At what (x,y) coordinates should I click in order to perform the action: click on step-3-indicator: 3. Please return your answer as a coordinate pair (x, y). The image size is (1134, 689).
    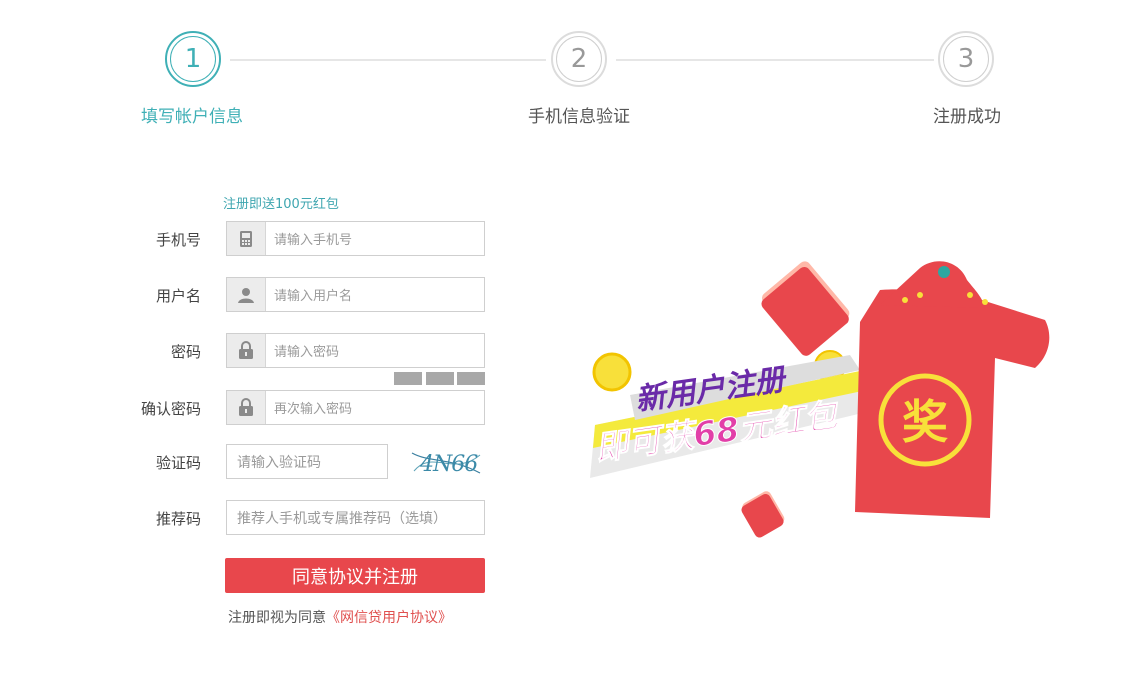
    Looking at the image, I should click on (966, 59).